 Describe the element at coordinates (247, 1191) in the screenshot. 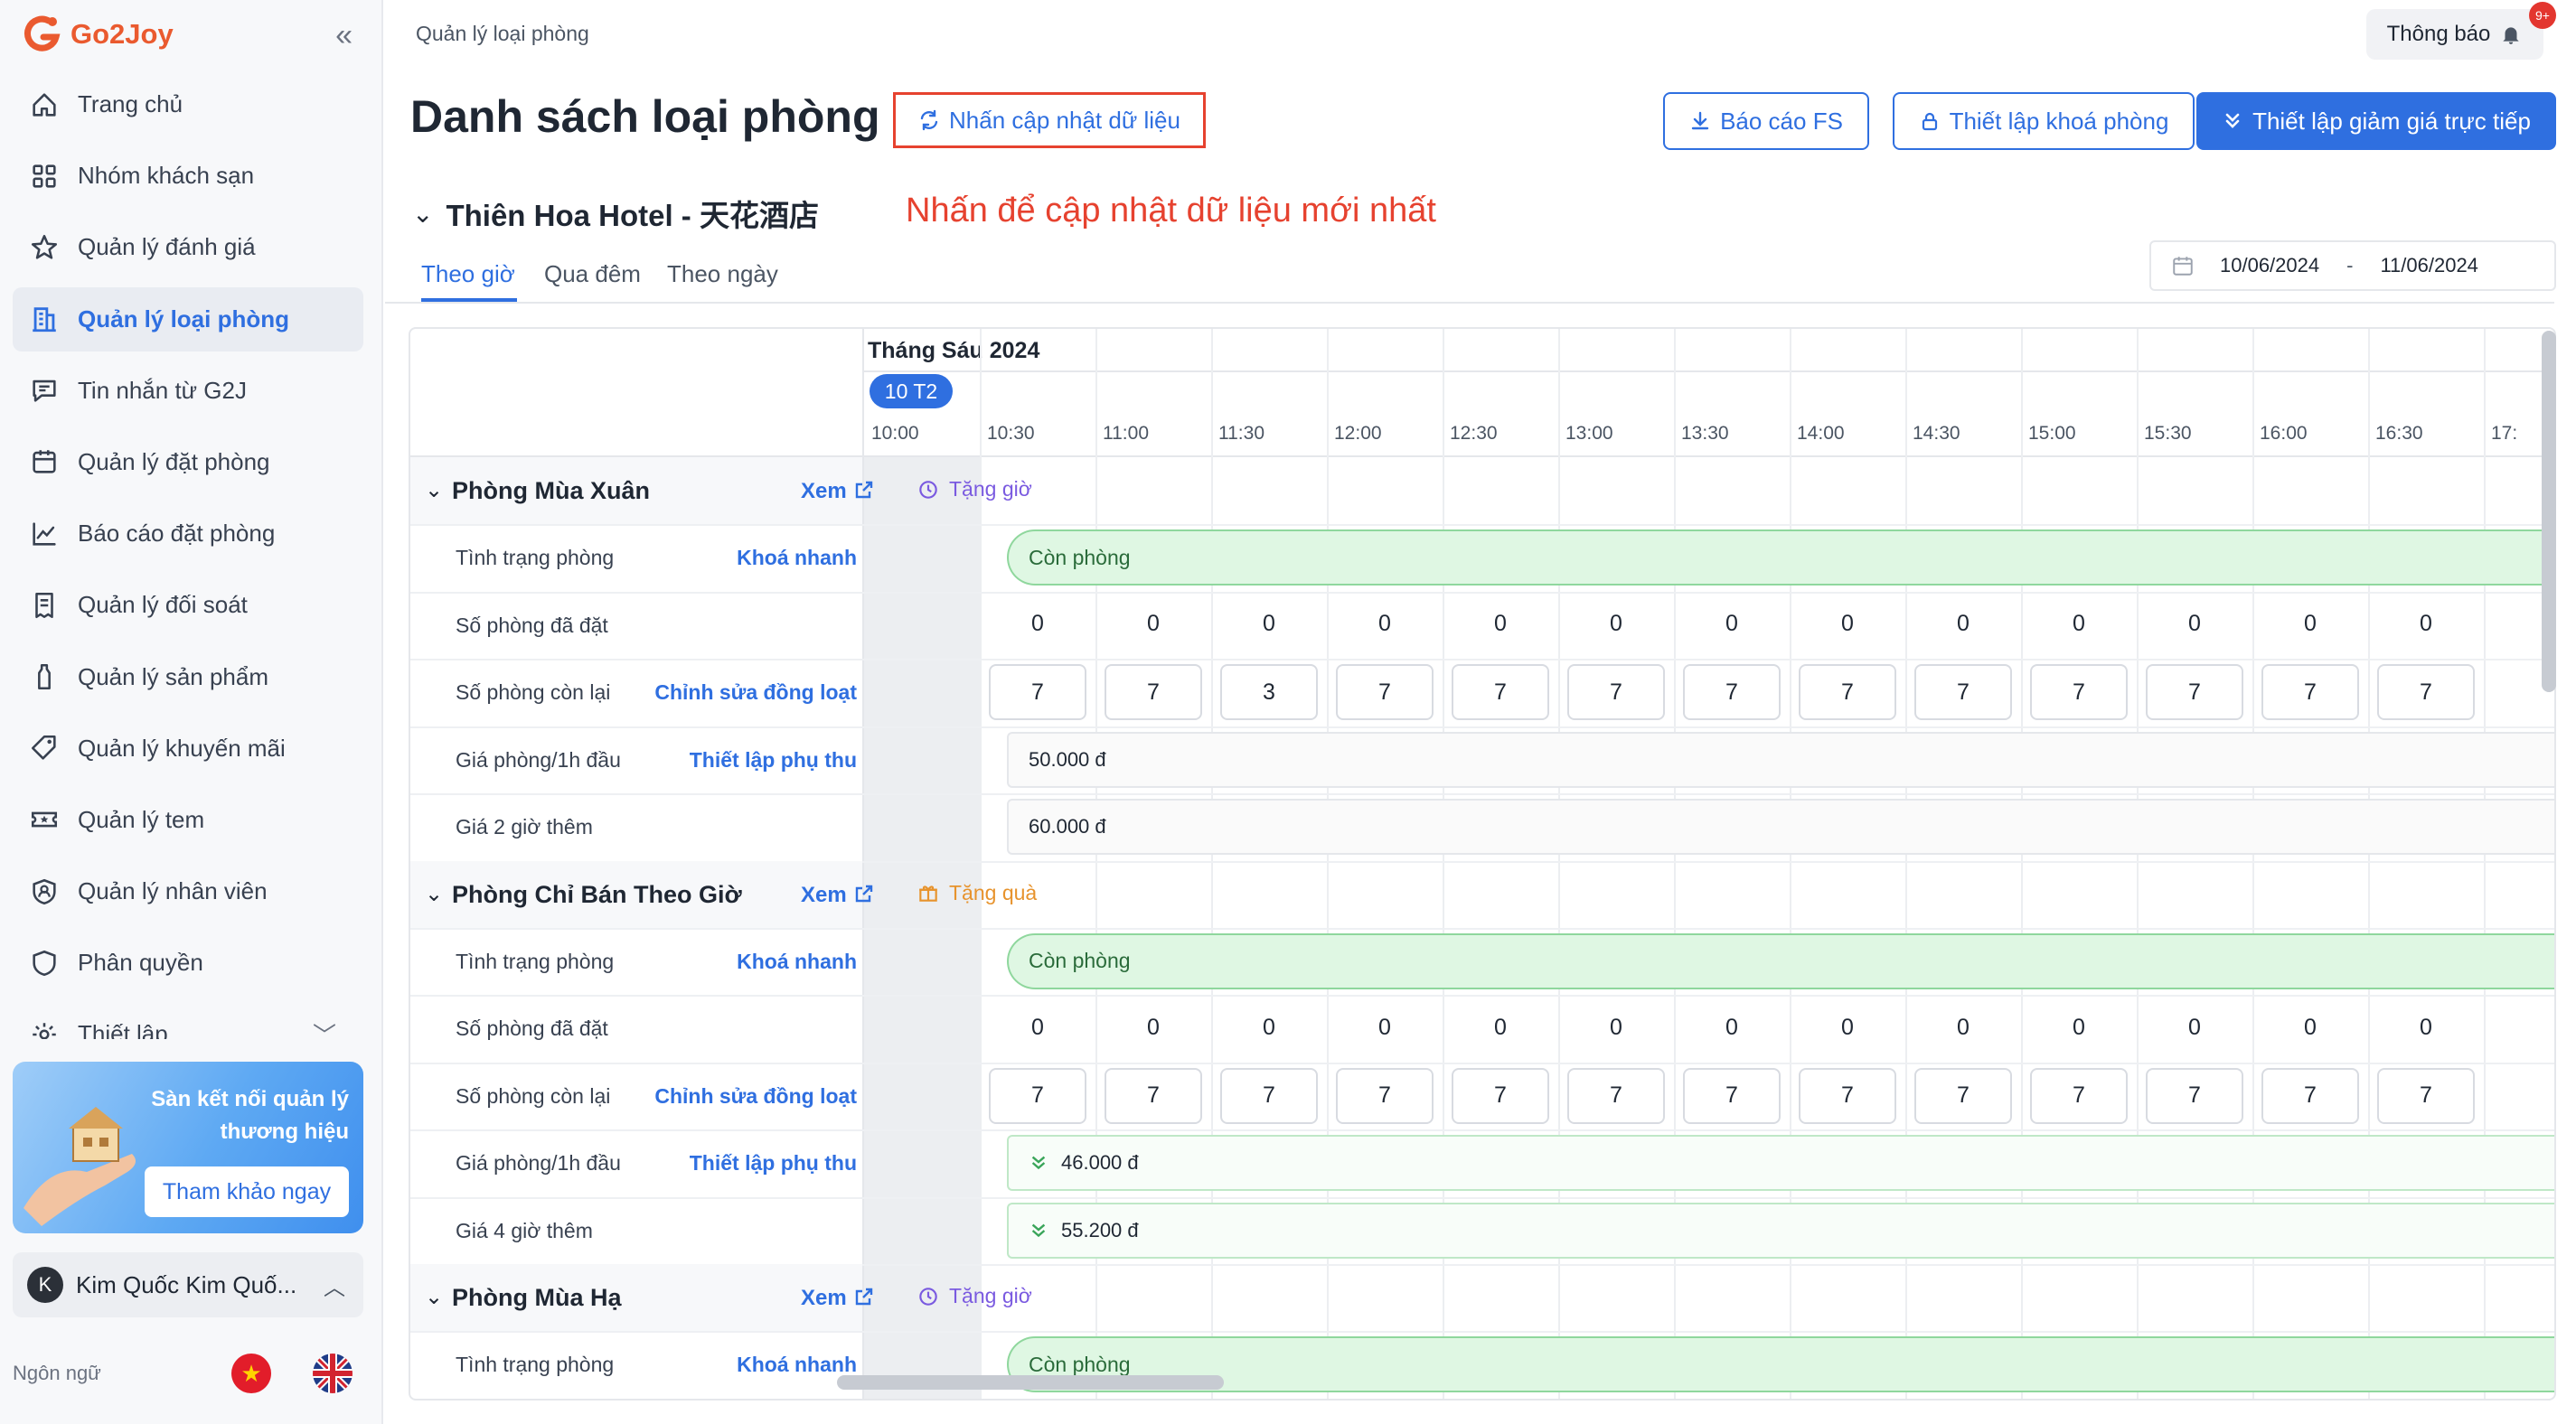

I see `promo-button: Tham khảo ngay` at that location.